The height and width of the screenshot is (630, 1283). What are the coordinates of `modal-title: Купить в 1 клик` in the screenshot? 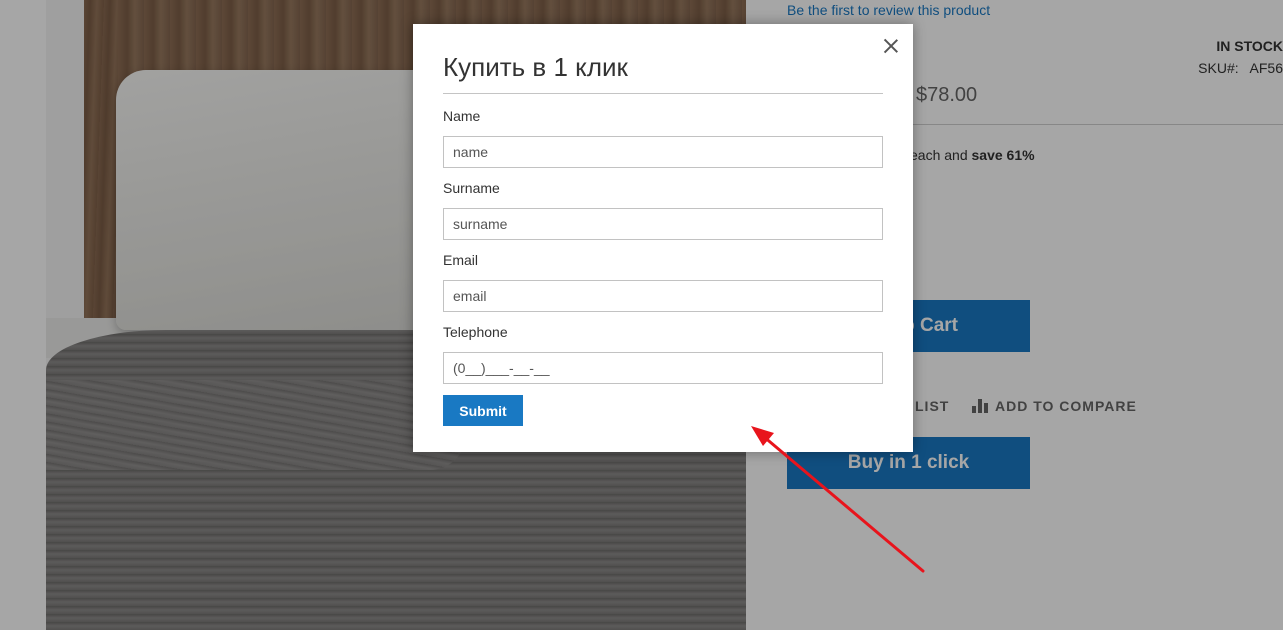 It's located at (535, 67).